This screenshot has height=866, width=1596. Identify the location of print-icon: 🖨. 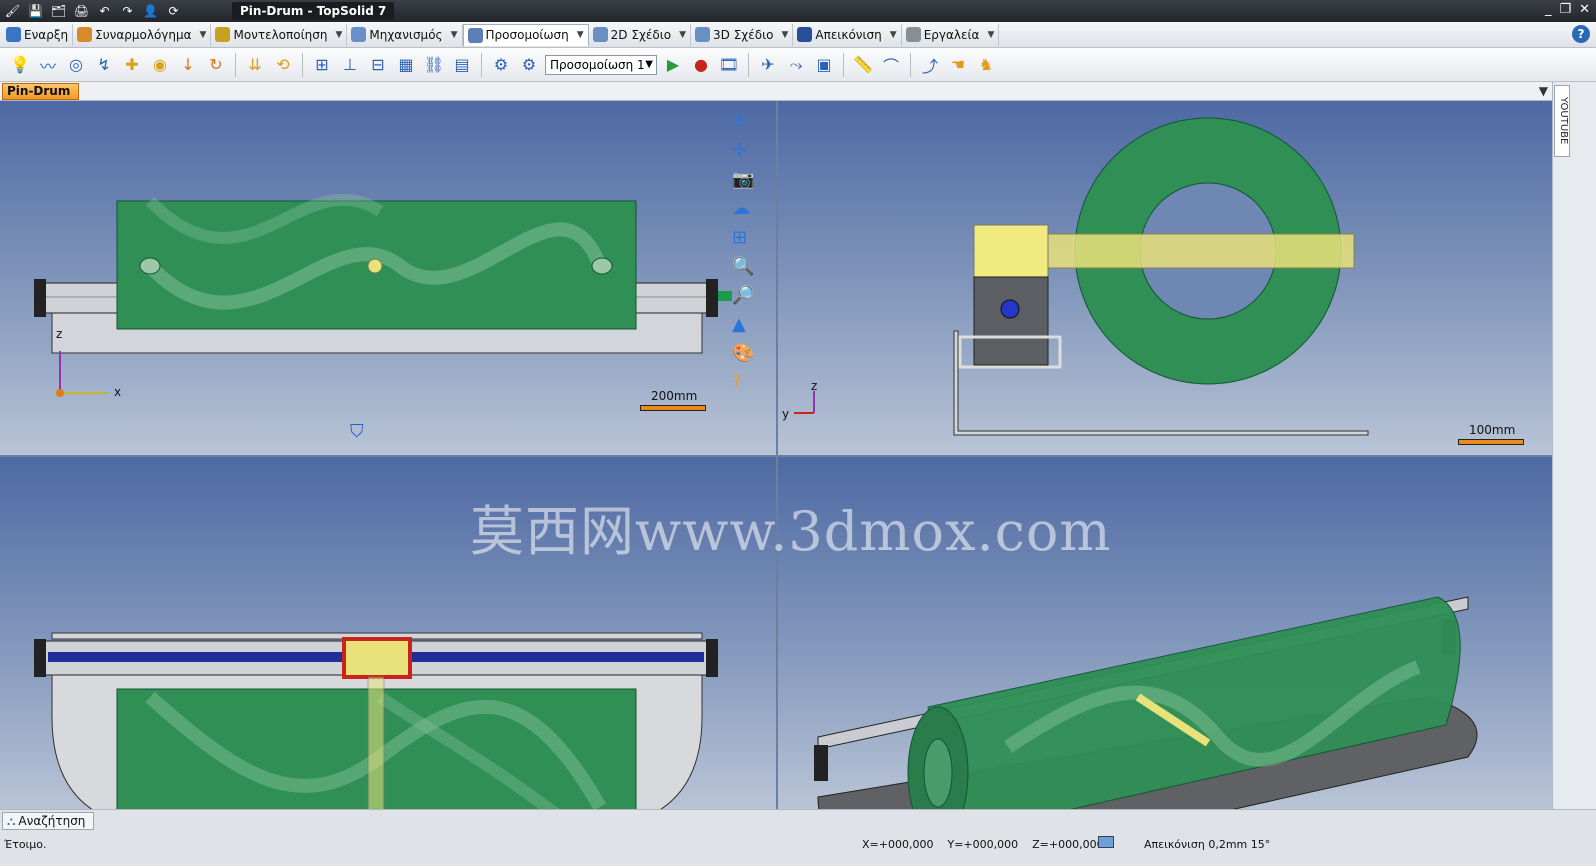
(81, 10).